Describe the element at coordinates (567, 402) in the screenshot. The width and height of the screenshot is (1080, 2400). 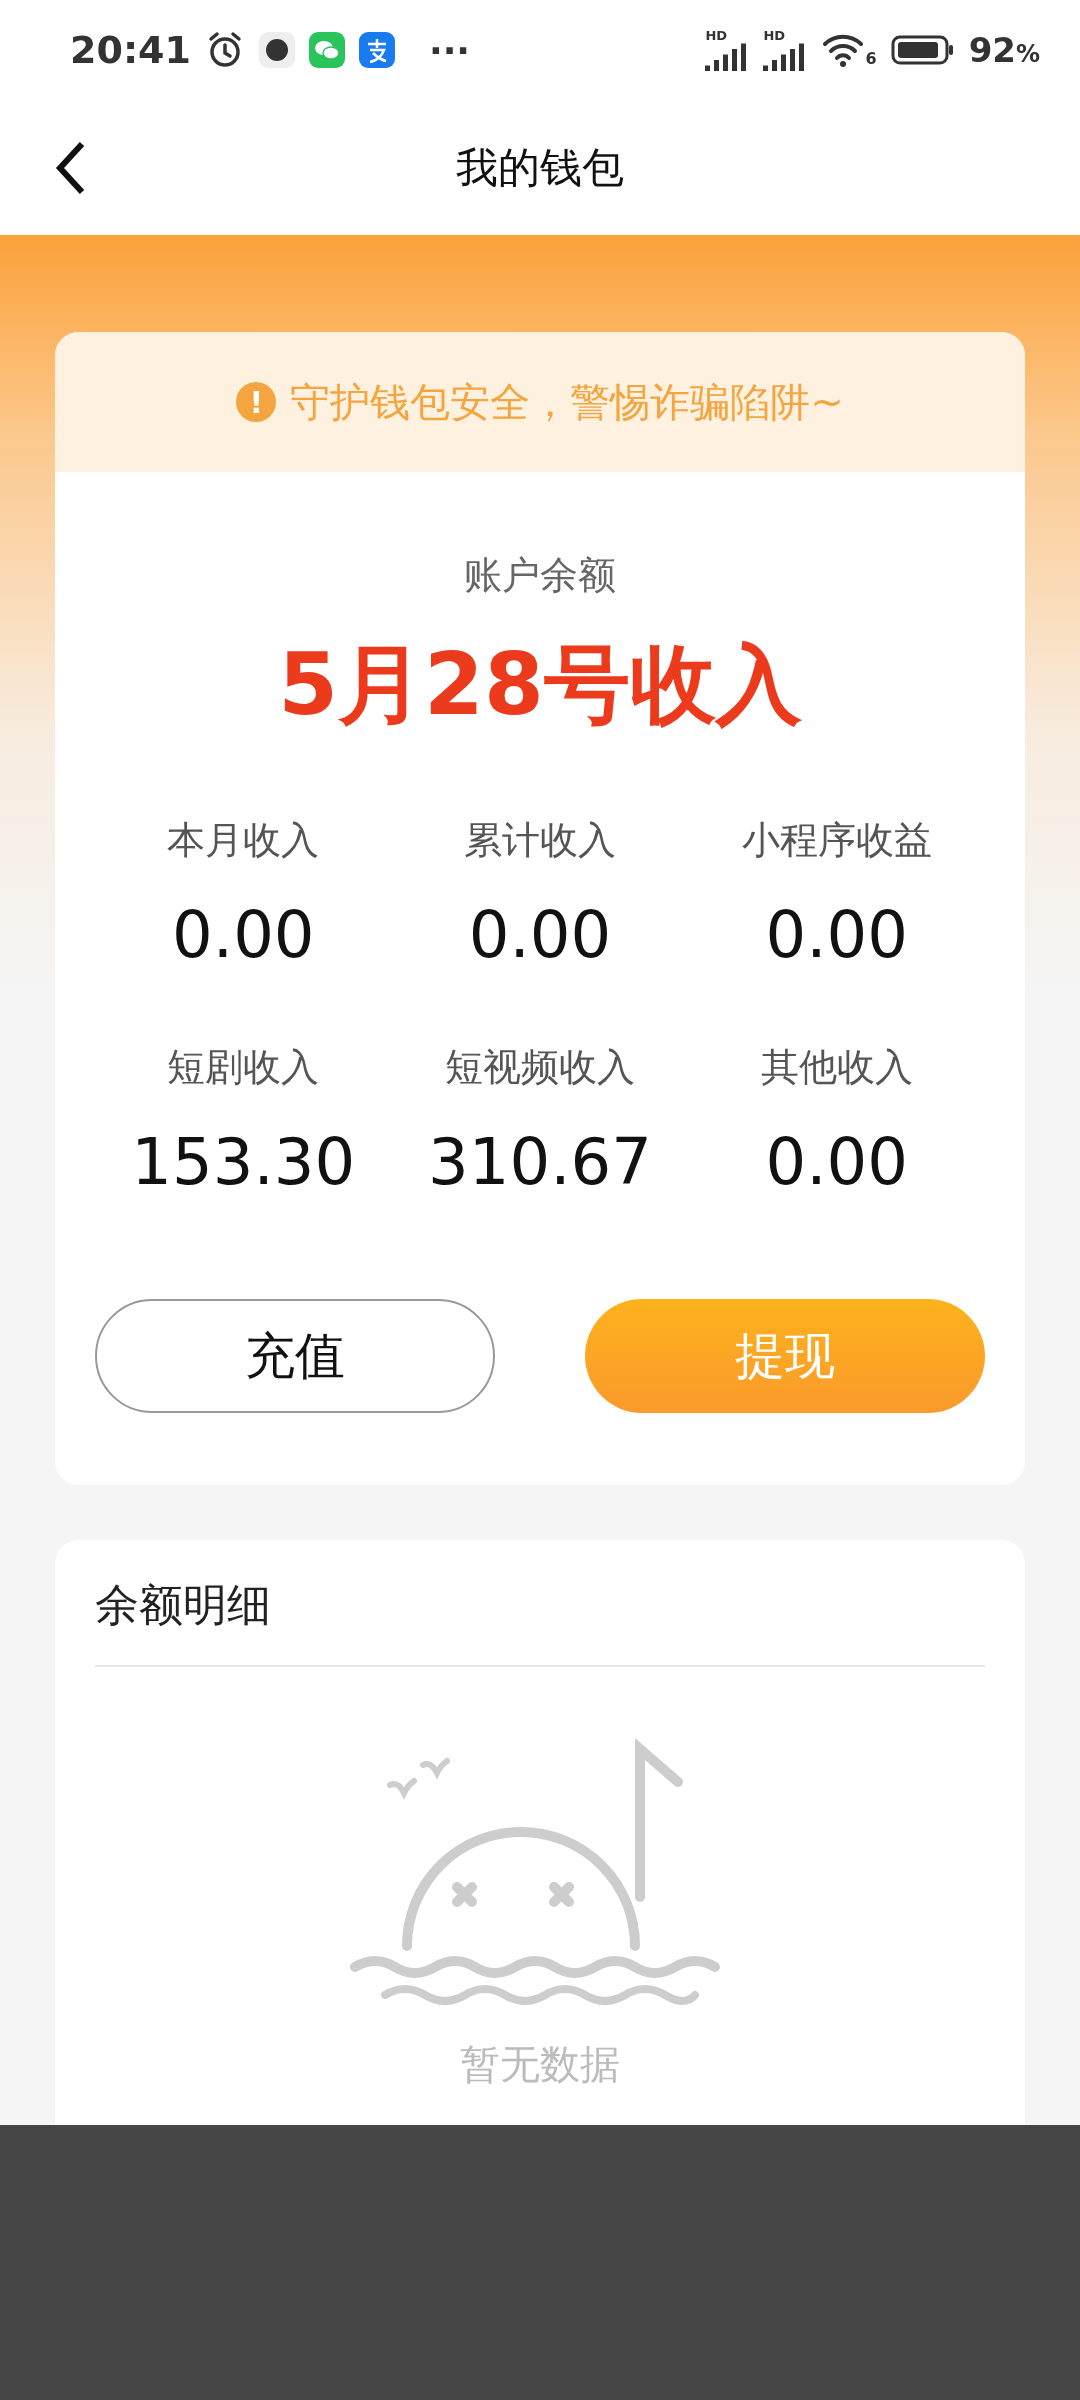
I see `notice-text: 守护钱包安全，警惕诈骗陷阱~` at that location.